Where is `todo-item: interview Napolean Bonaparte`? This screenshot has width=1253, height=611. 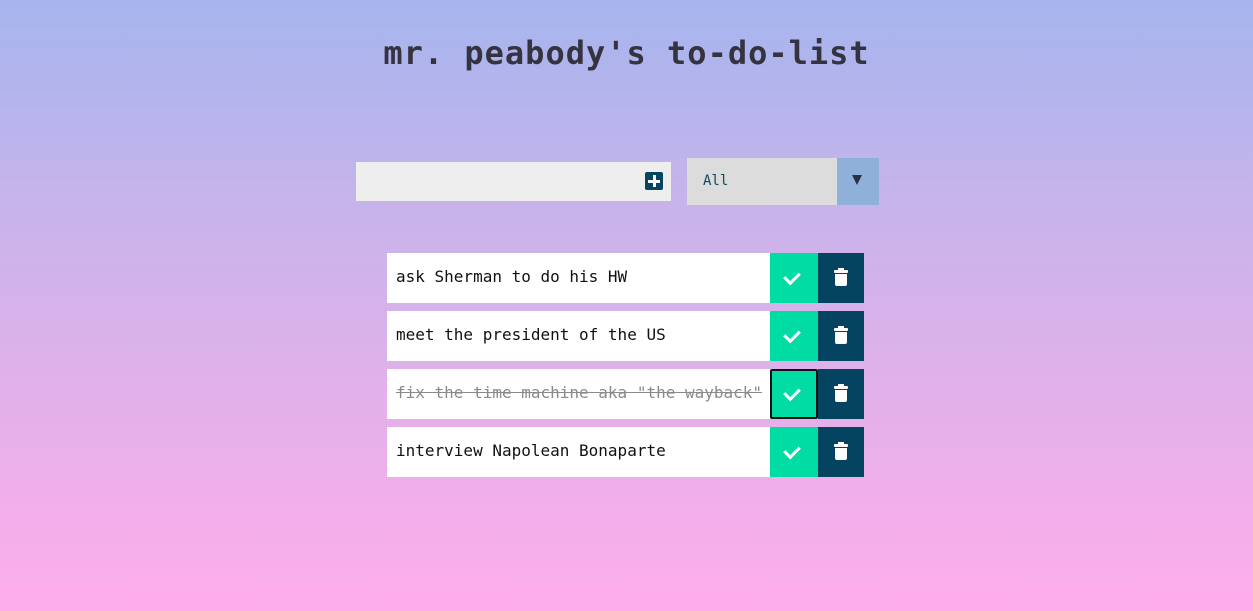 todo-item: interview Napolean Bonaparte is located at coordinates (625, 452).